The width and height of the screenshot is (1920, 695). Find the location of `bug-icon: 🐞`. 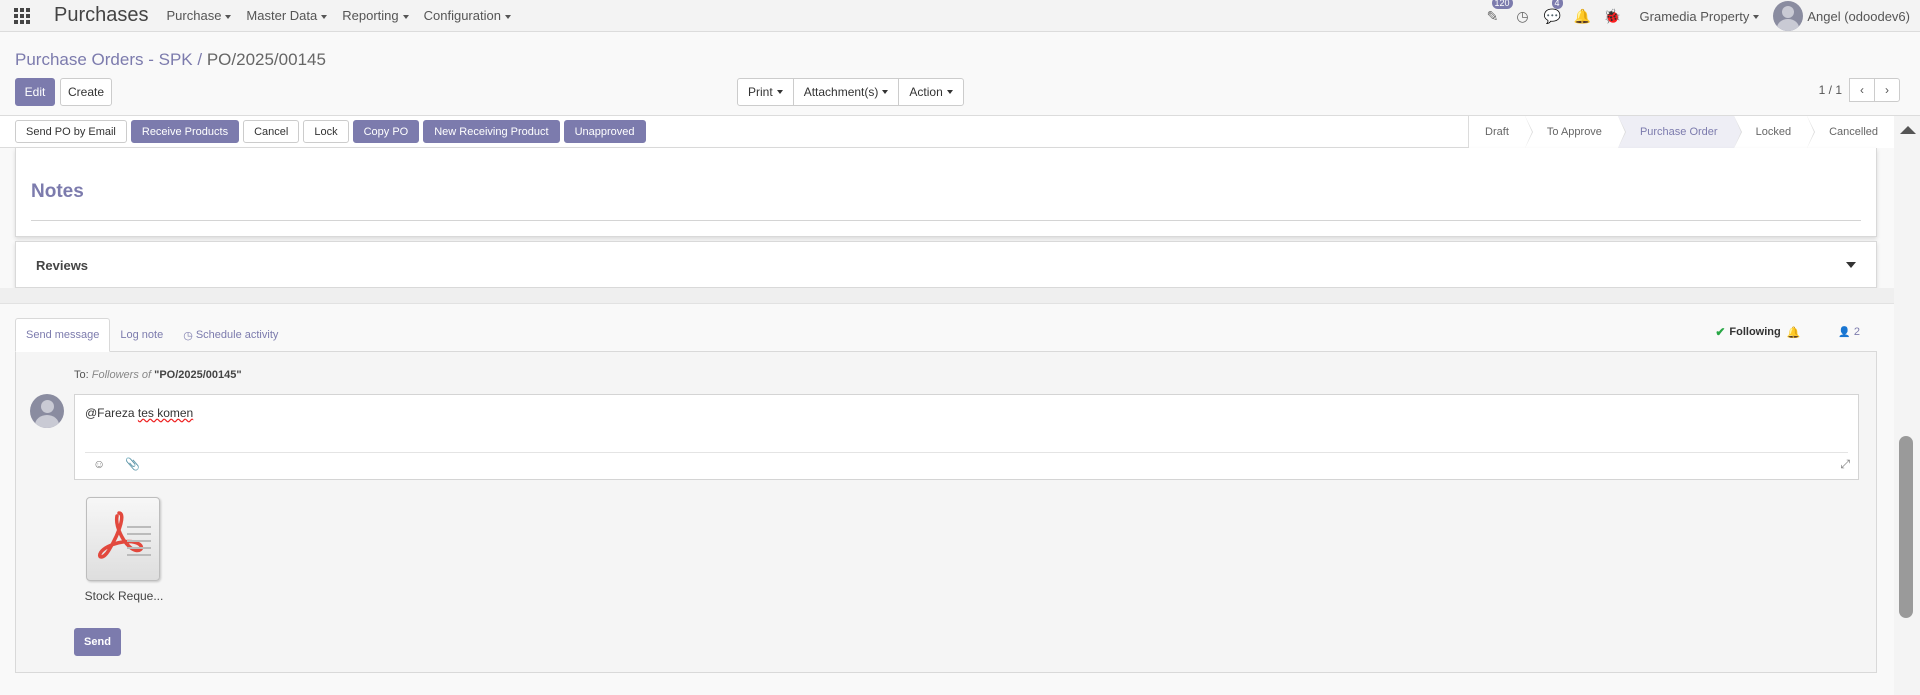

bug-icon: 🐞 is located at coordinates (1613, 16).